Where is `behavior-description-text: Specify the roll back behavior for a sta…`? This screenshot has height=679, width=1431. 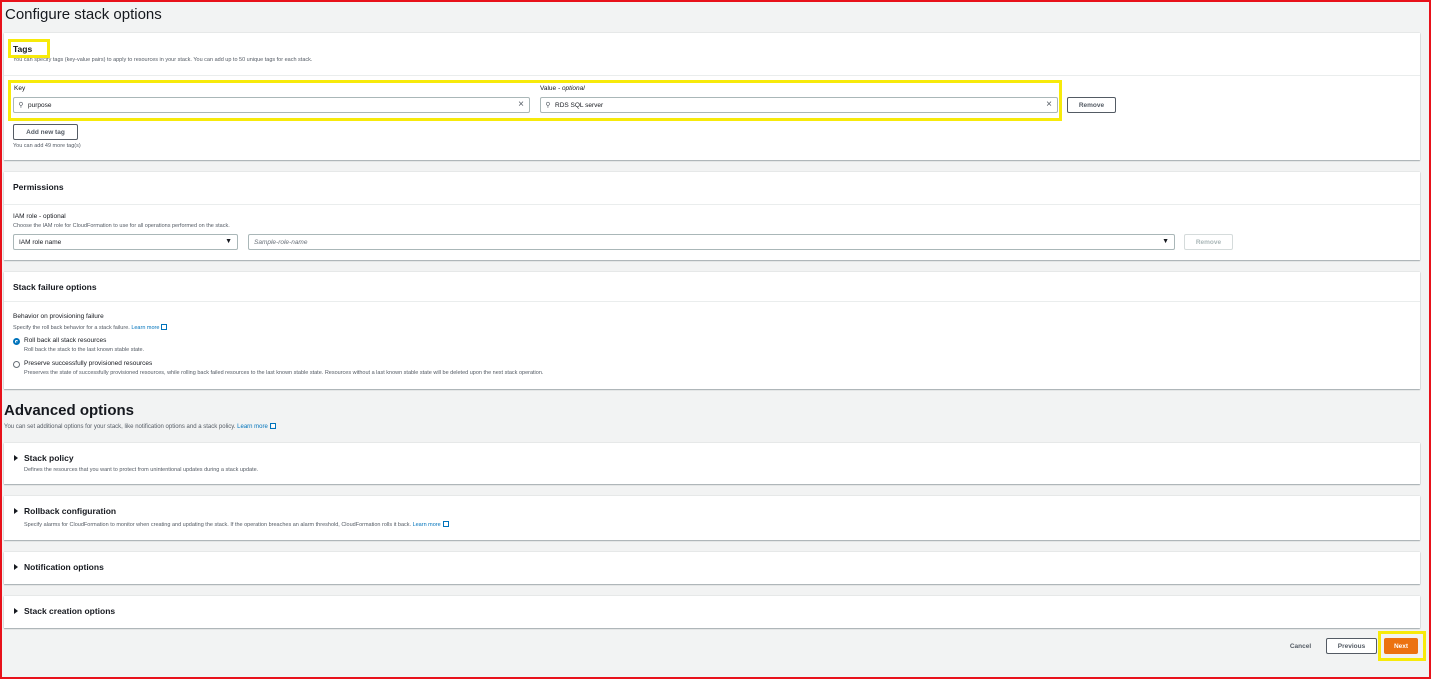 behavior-description-text: Specify the roll back behavior for a sta… is located at coordinates (71, 328).